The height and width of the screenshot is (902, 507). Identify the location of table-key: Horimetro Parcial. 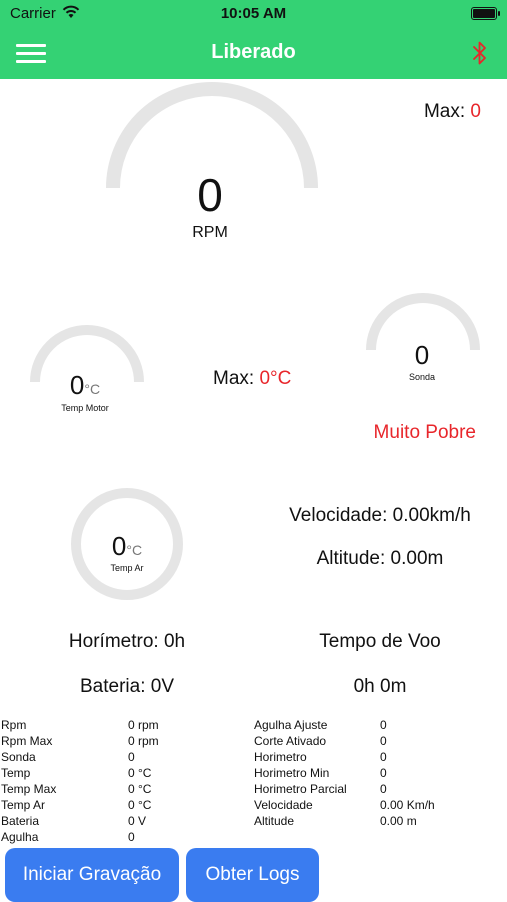
(300, 789).